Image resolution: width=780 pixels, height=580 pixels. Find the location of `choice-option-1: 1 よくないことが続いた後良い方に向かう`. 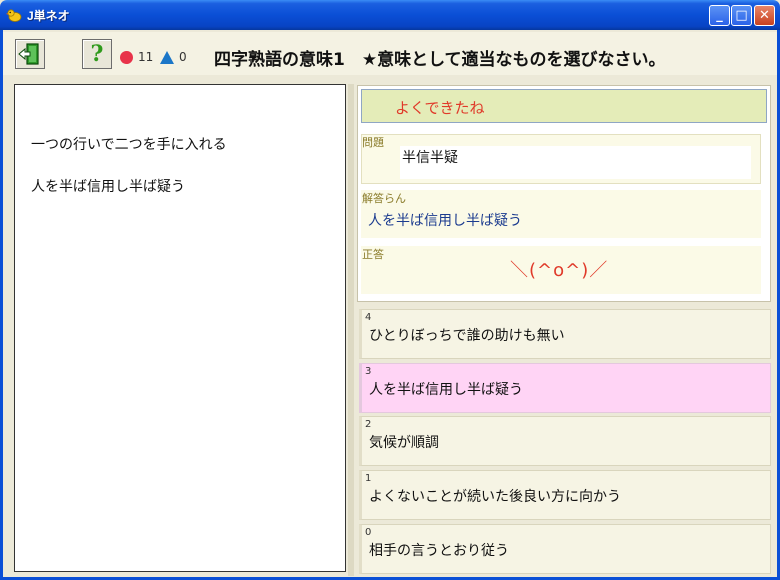

choice-option-1: 1 よくないことが続いた後良い方に向かう is located at coordinates (565, 495).